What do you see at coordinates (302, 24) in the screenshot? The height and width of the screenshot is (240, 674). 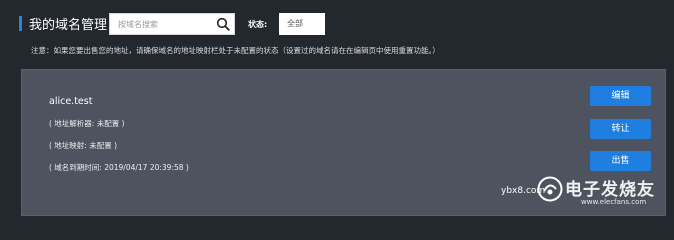 I see `status-select: 全部` at bounding box center [302, 24].